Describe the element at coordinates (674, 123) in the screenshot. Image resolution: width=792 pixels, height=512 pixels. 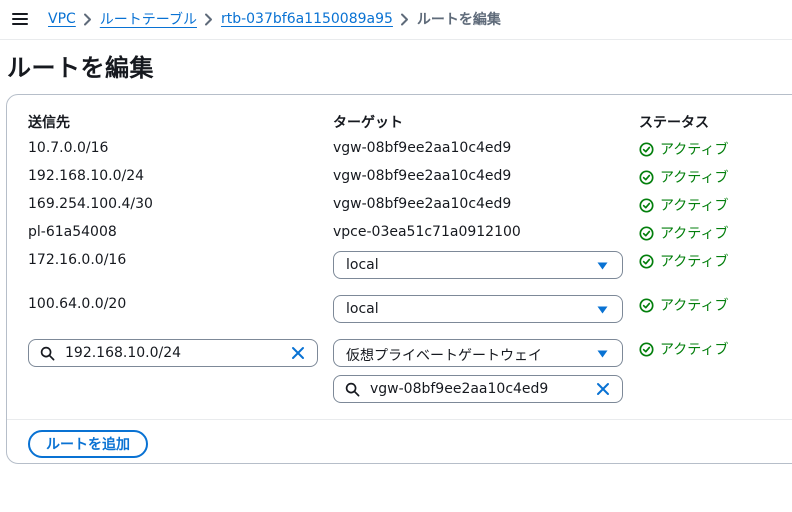
I see `header-status: ステータス` at that location.